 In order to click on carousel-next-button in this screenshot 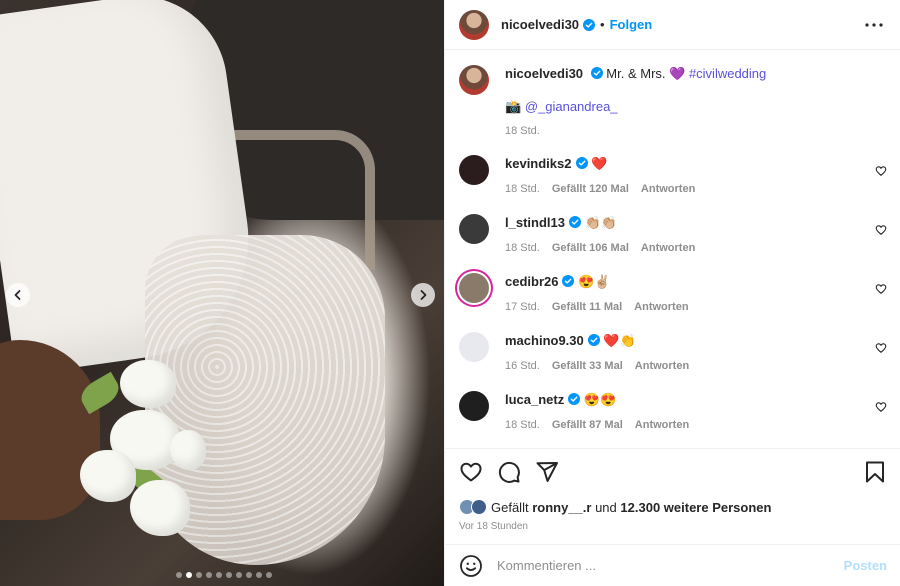, I will do `click(423, 295)`.